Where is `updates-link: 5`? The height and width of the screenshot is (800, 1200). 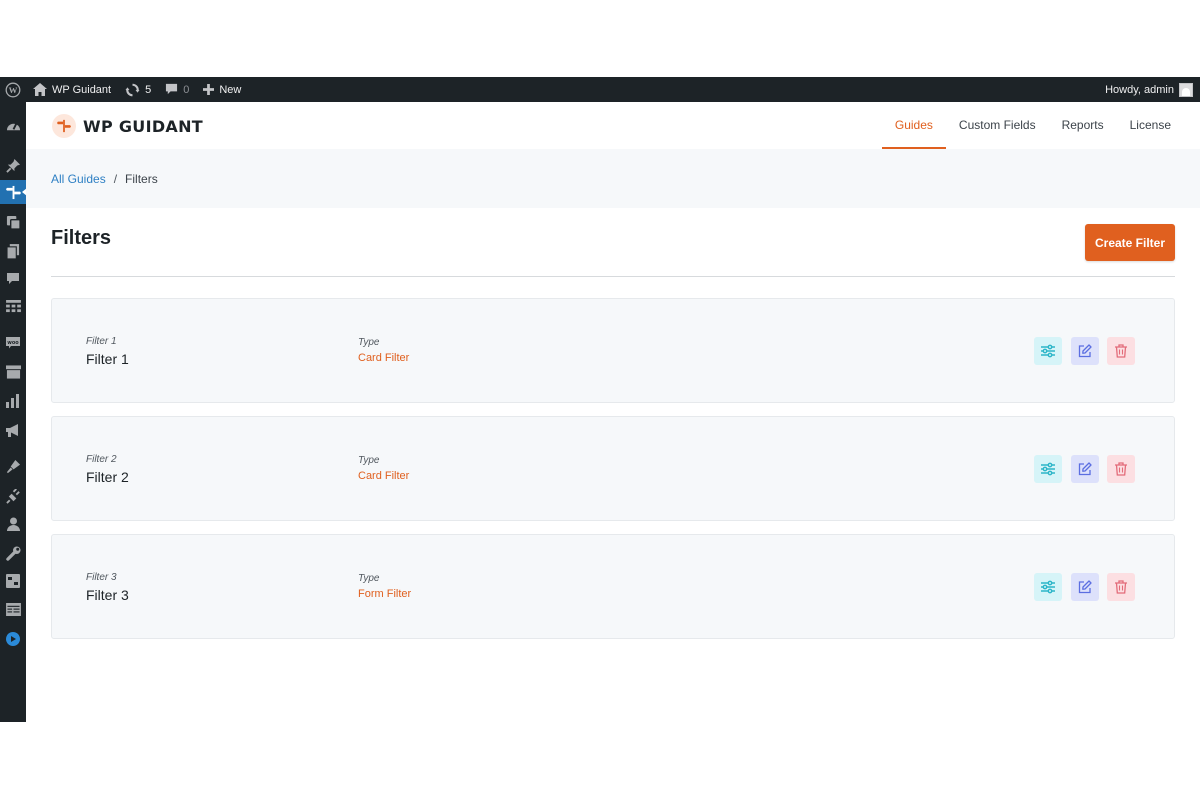 updates-link: 5 is located at coordinates (138, 89).